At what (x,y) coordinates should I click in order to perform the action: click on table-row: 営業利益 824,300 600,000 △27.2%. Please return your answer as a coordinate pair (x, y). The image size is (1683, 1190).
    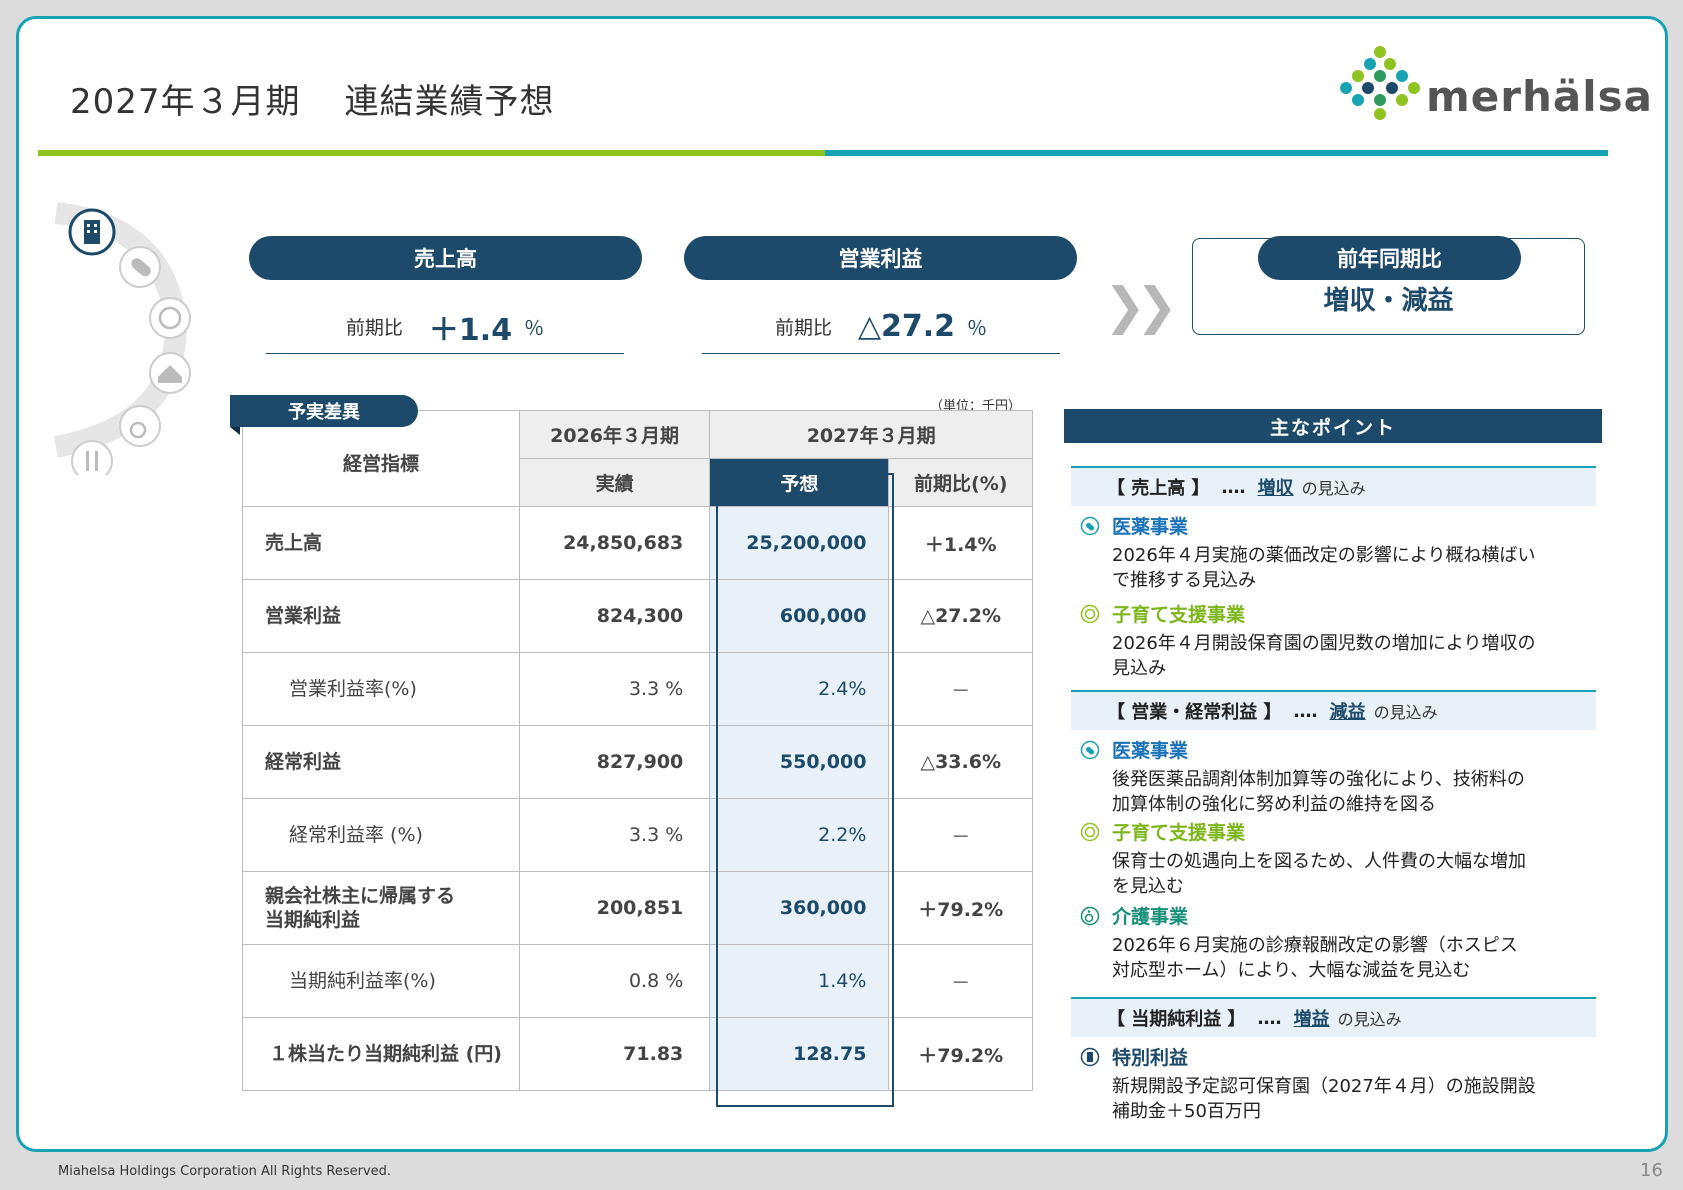
    Looking at the image, I should click on (637, 616).